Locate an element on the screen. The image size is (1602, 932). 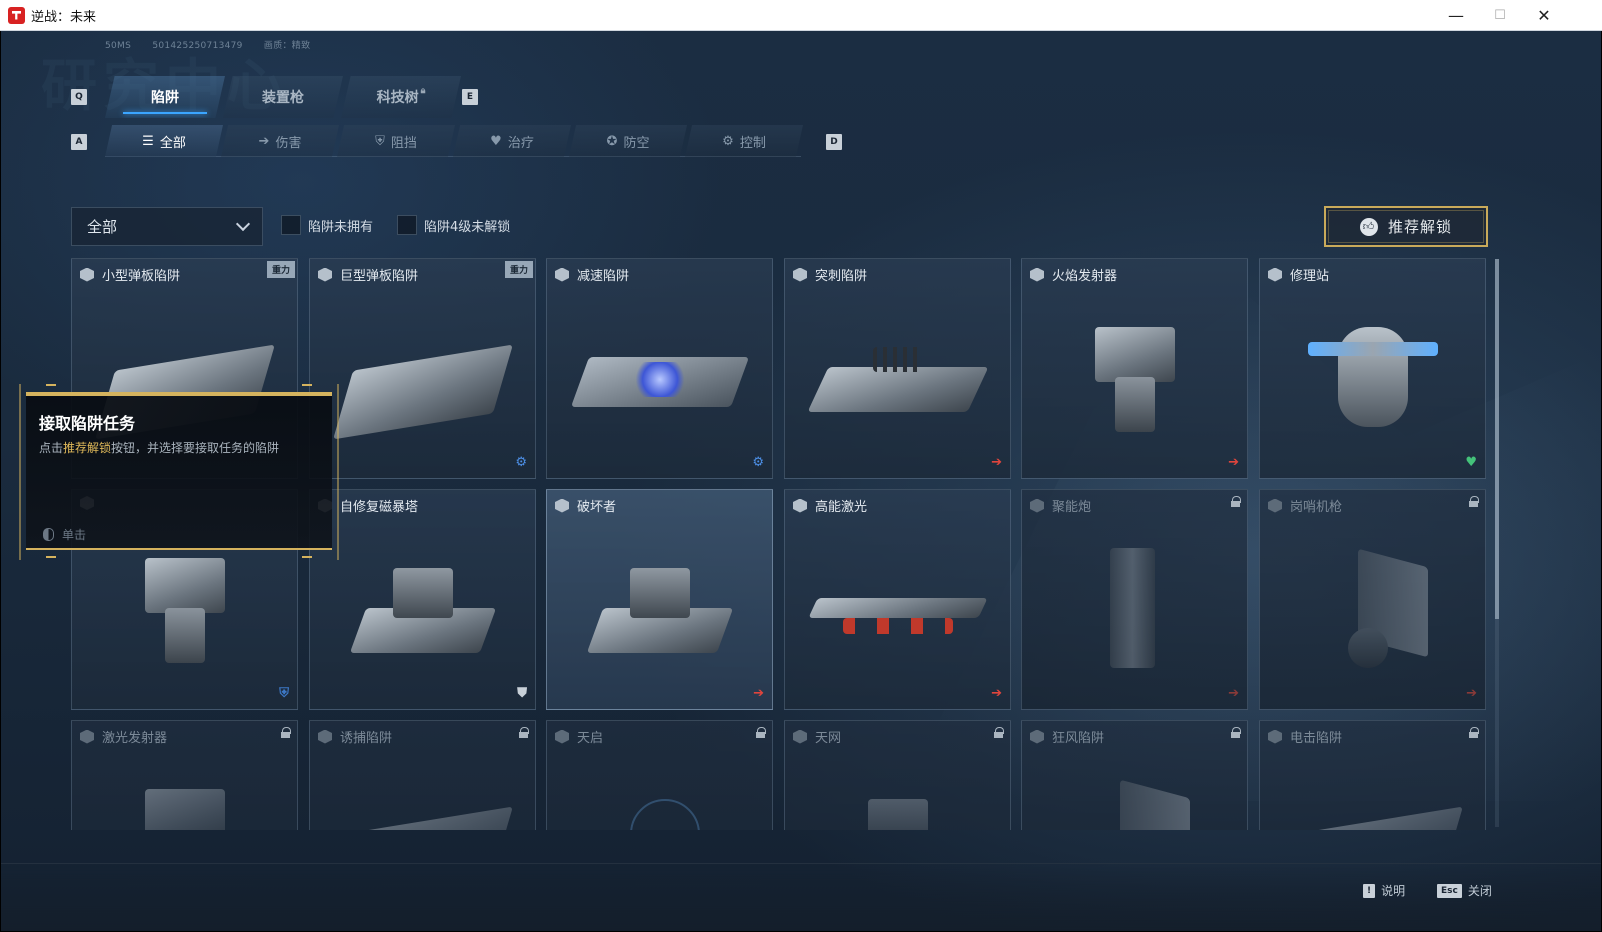
subtab-air-defense: ✪ 防空 is located at coordinates (628, 141).